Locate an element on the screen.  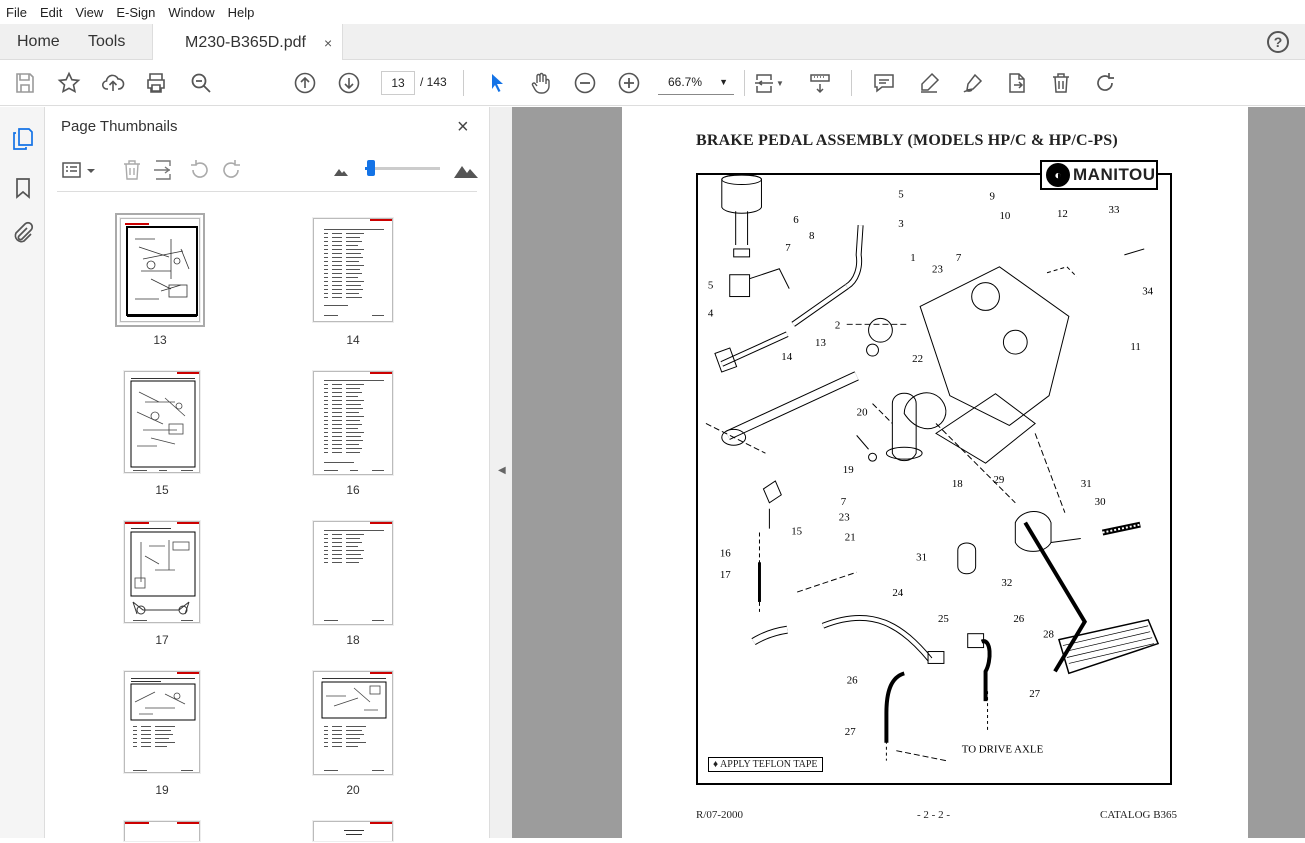
print-icon is located at coordinates (156, 83).